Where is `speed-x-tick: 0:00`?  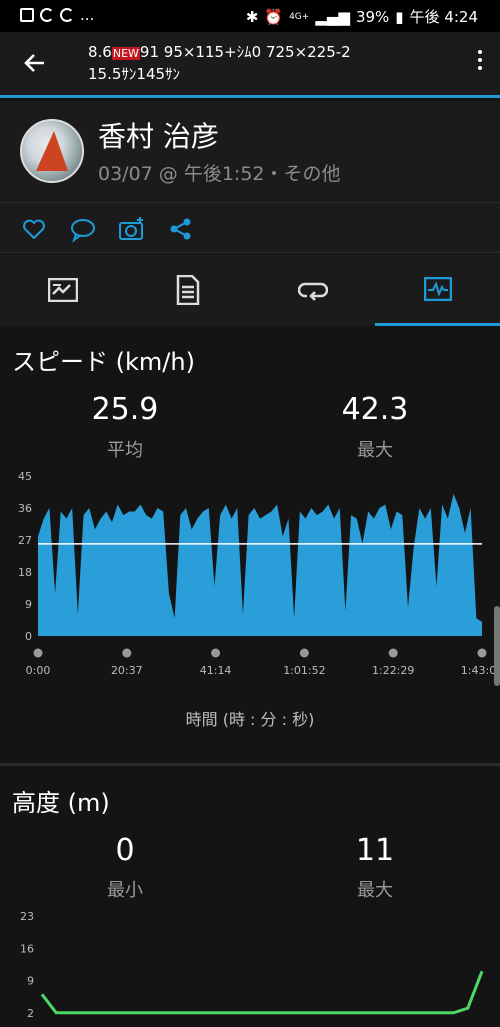
speed-x-tick: 0:00 is located at coordinates (38, 670).